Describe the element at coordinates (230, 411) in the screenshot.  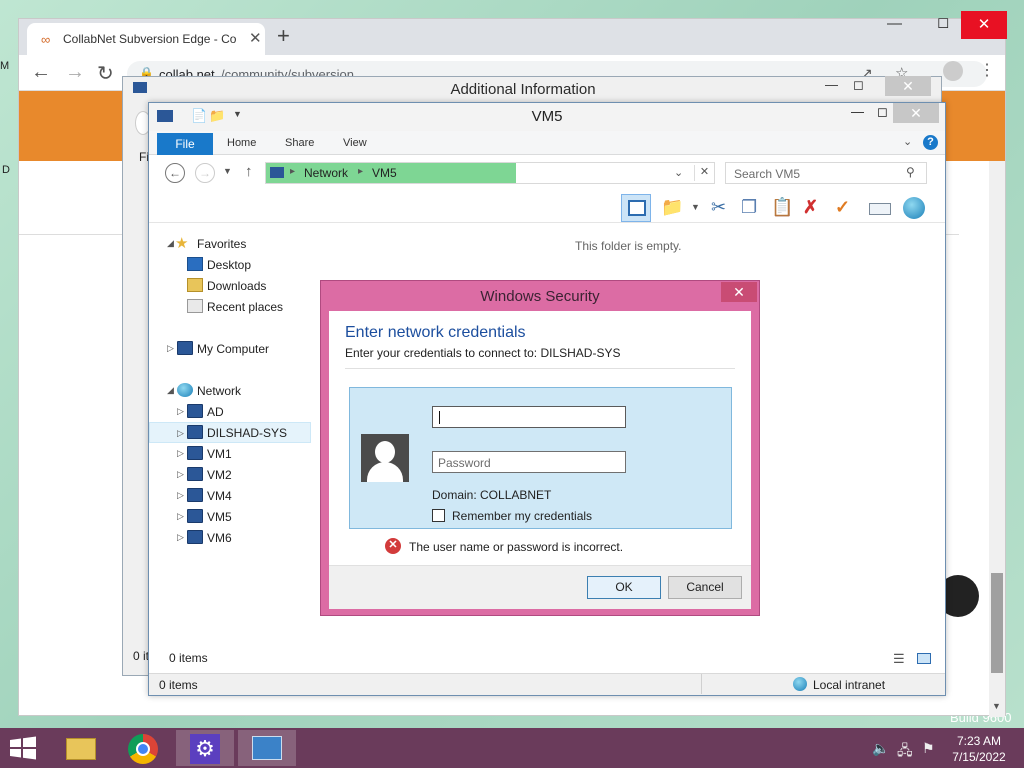
I see `nav-network-ad: ▷ AD` at that location.